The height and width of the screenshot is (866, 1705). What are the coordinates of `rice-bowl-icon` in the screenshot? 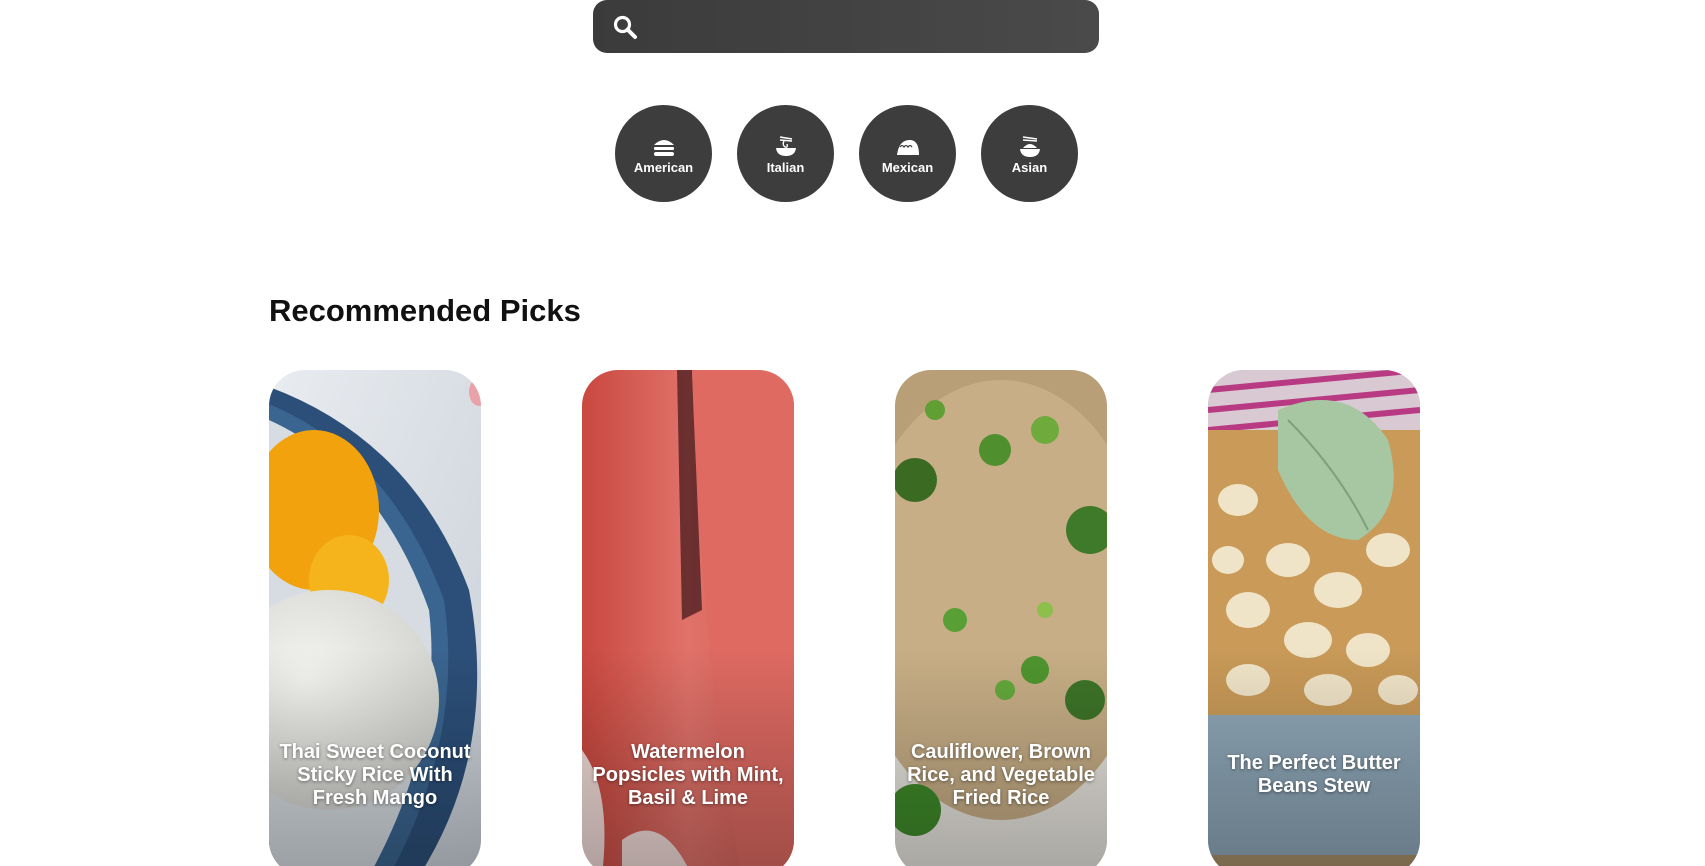 It's located at (1030, 147).